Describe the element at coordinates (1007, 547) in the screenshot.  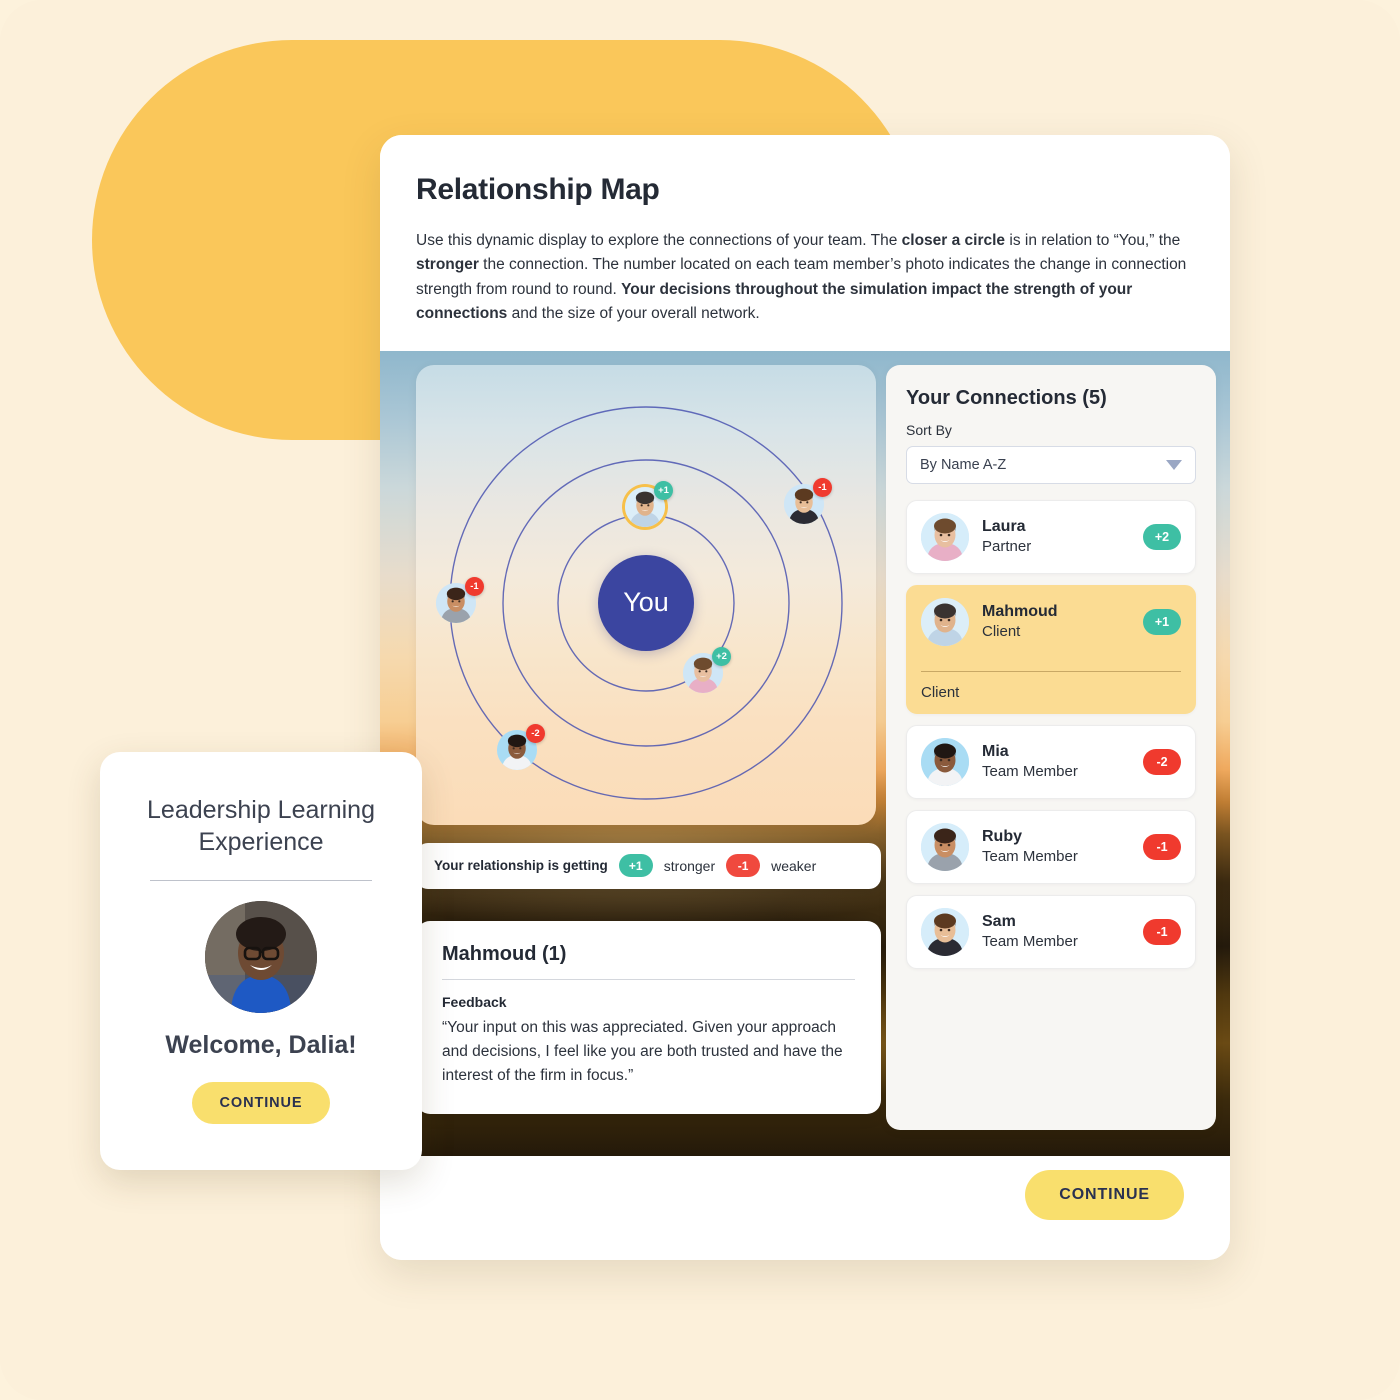
I see `connection-role: Partner` at that location.